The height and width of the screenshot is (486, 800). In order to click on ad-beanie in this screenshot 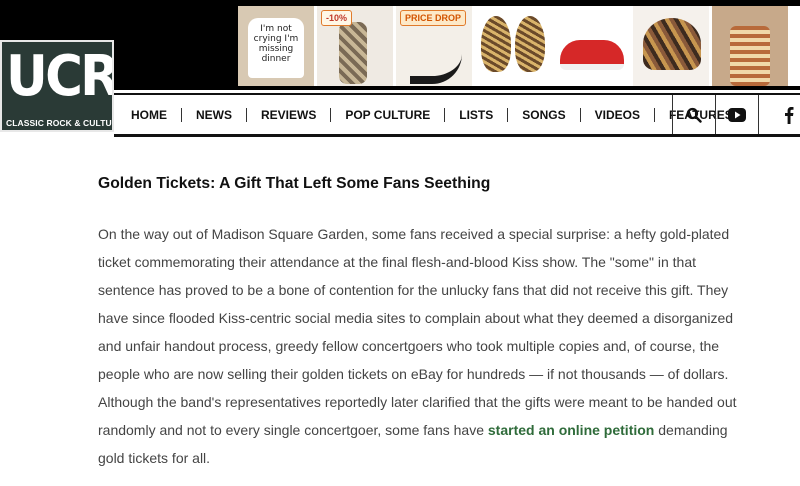, I will do `click(671, 46)`.